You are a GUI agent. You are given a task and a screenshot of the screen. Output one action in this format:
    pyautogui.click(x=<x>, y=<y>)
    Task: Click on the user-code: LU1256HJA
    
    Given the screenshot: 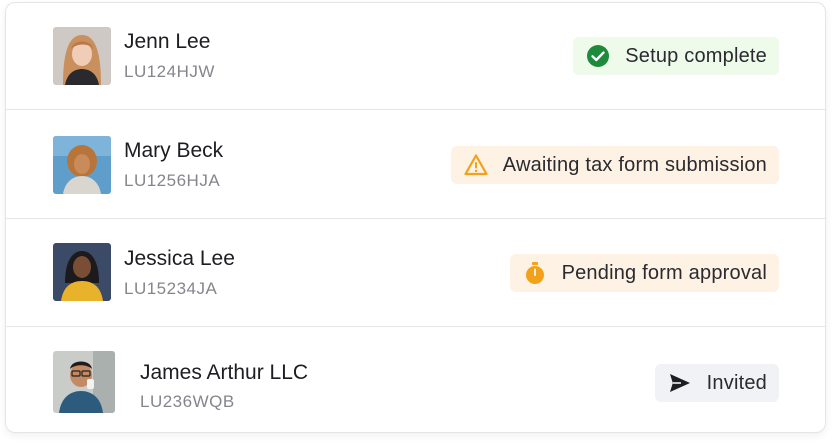 What is the action you would take?
    pyautogui.click(x=172, y=180)
    